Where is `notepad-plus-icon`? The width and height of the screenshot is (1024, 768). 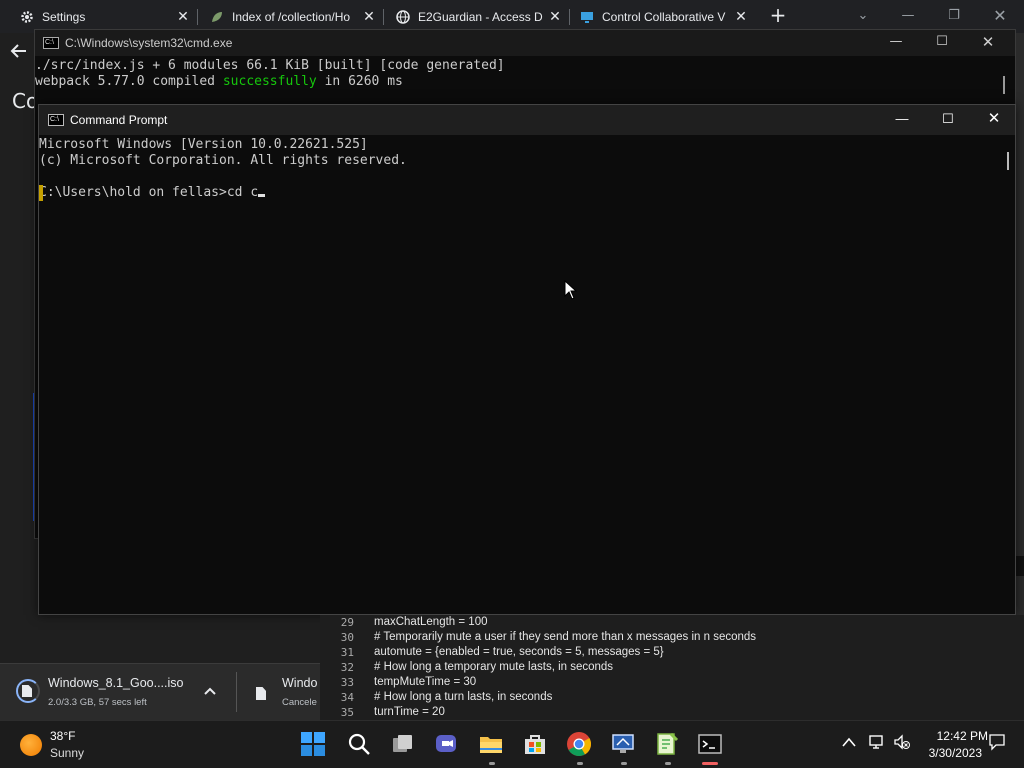 notepad-plus-icon is located at coordinates (668, 745).